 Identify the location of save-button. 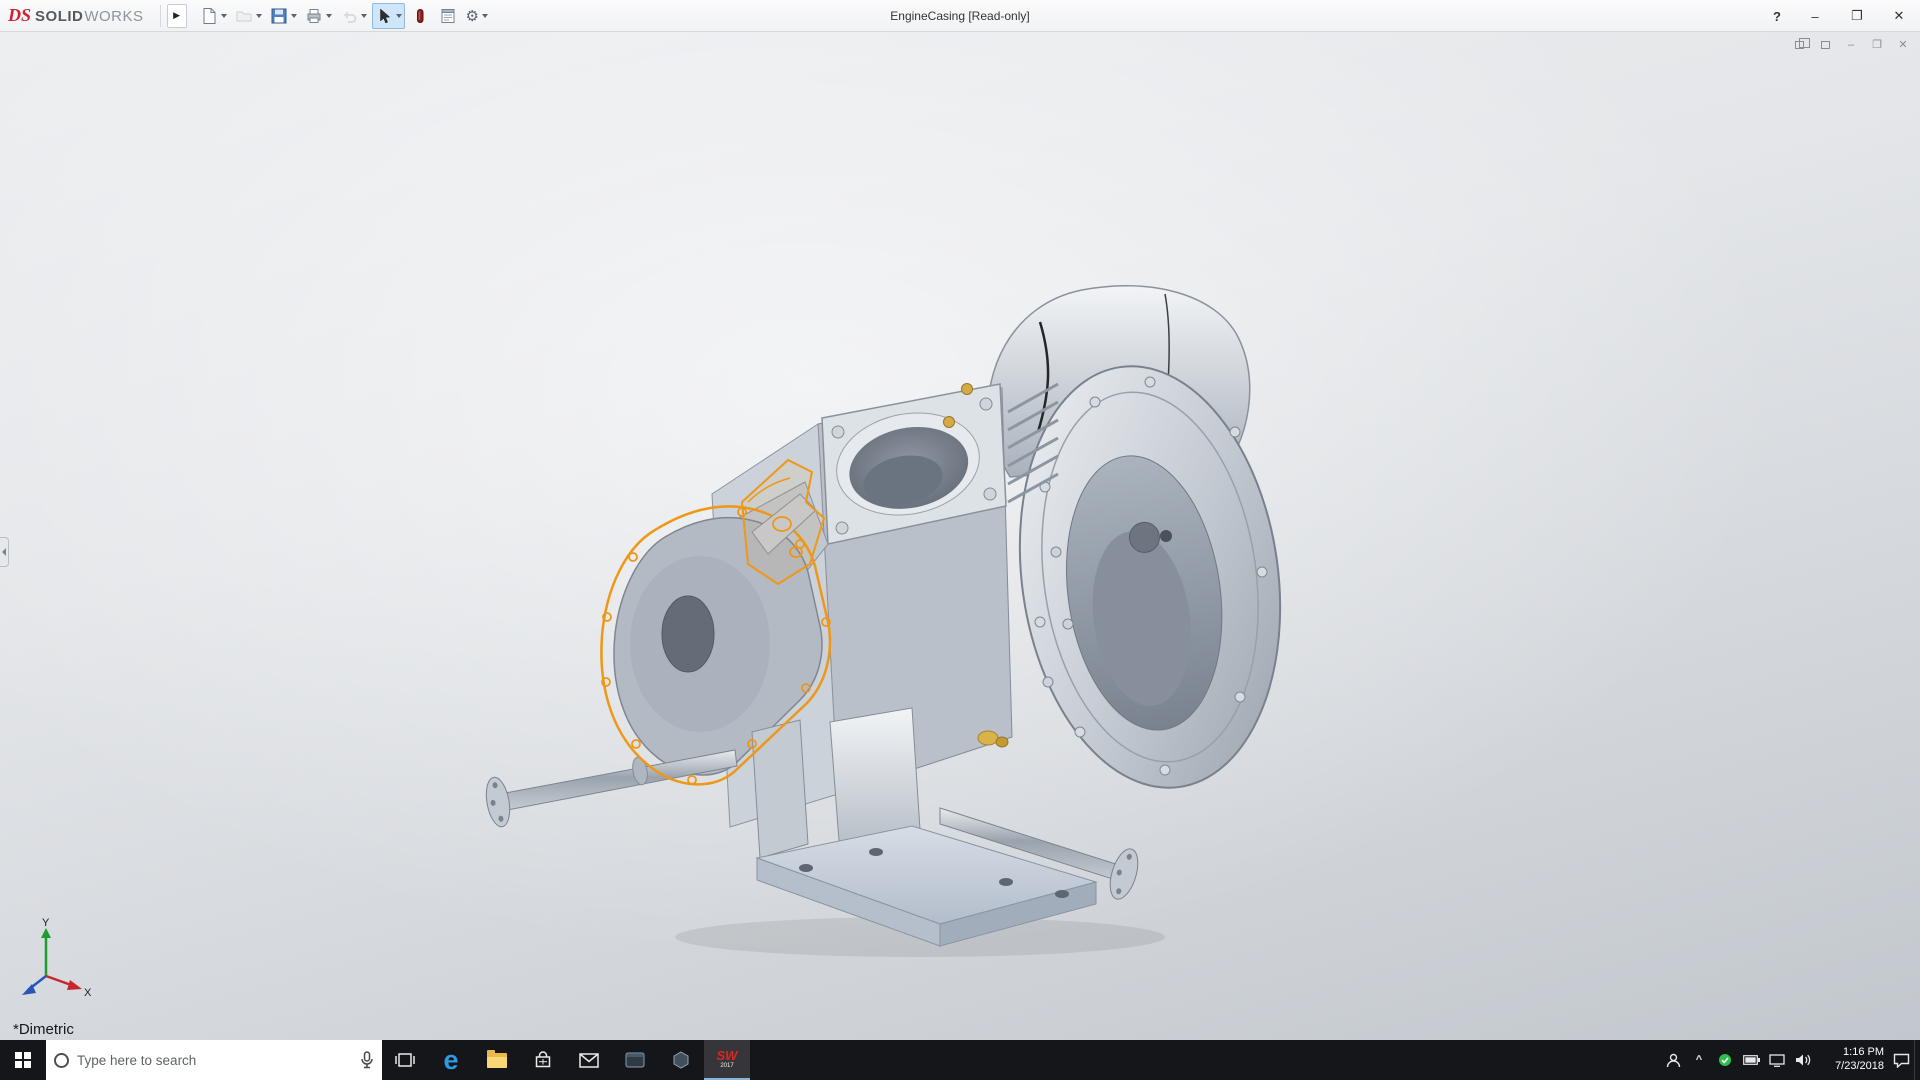
(283, 16).